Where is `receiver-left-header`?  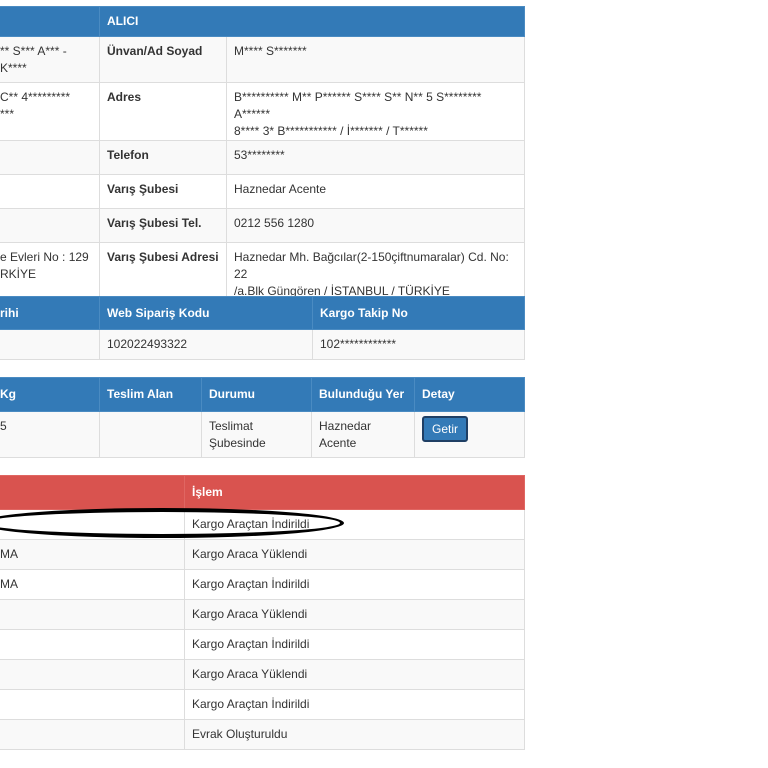 receiver-left-header is located at coordinates (50, 21).